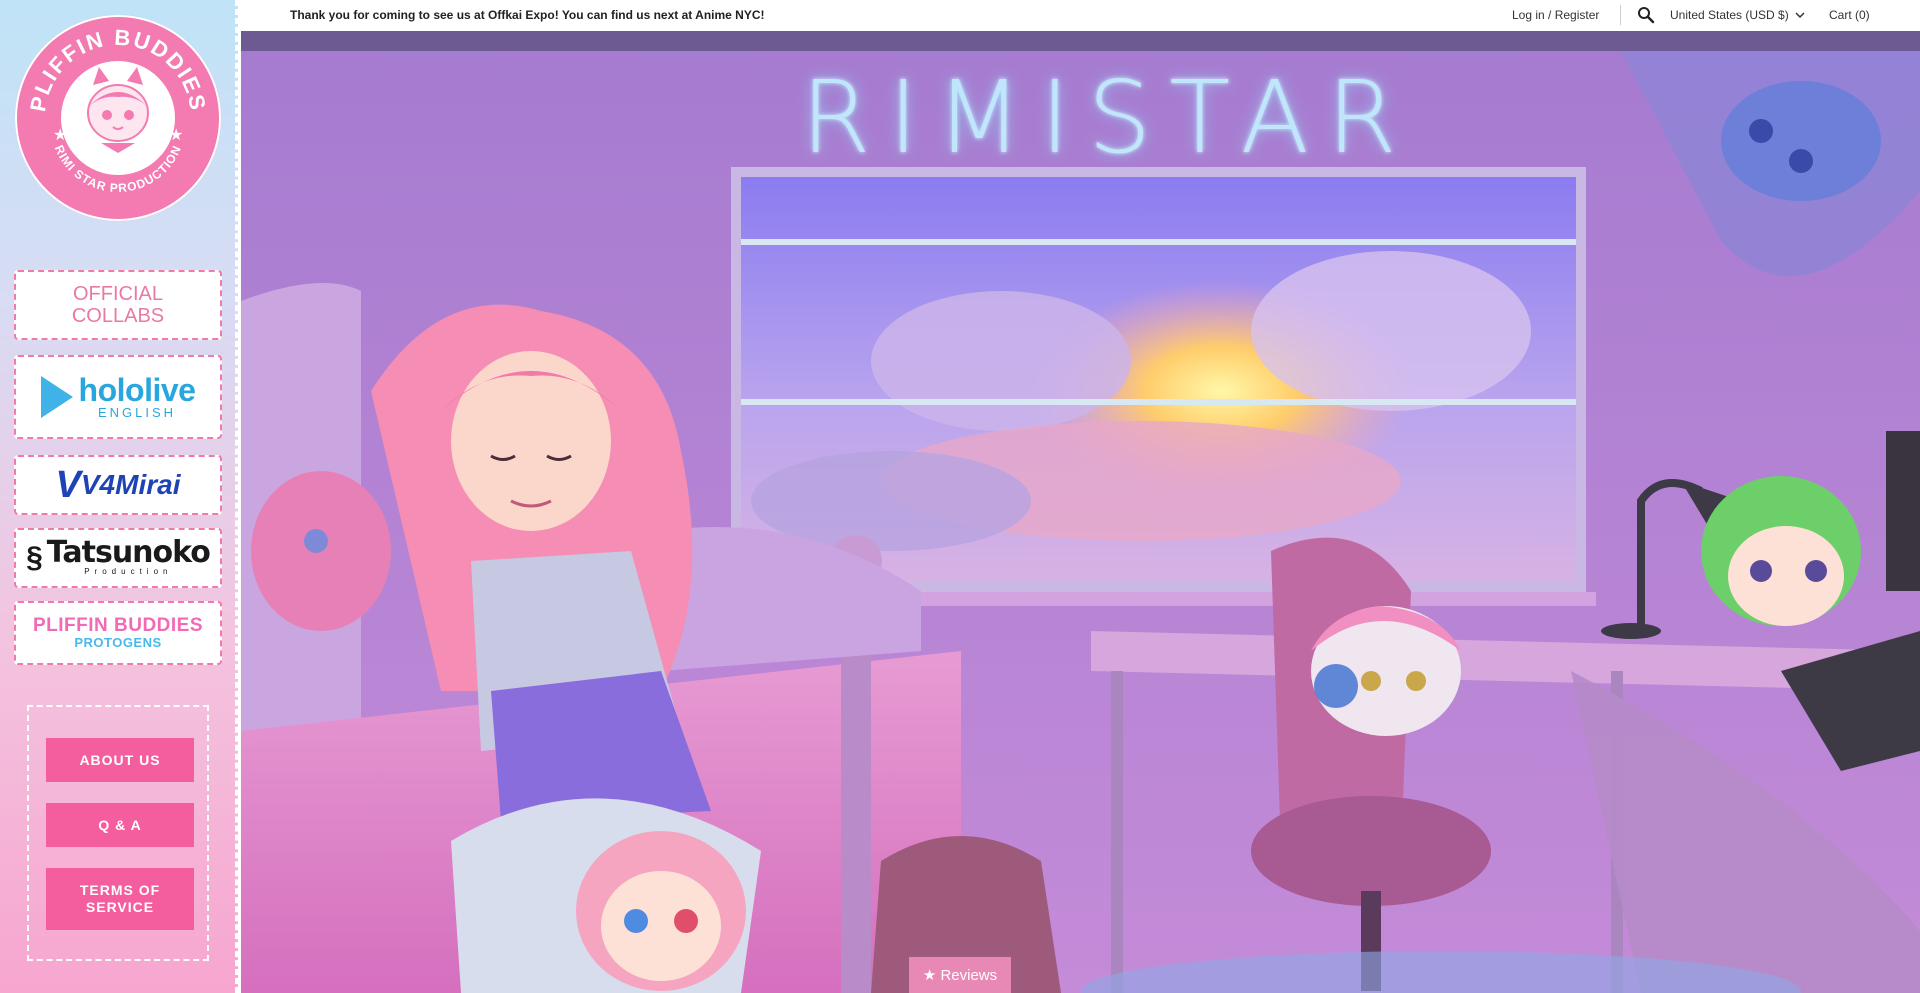 The height and width of the screenshot is (993, 1920). I want to click on hololive-logo: hololive ENGLISH, so click(118, 396).